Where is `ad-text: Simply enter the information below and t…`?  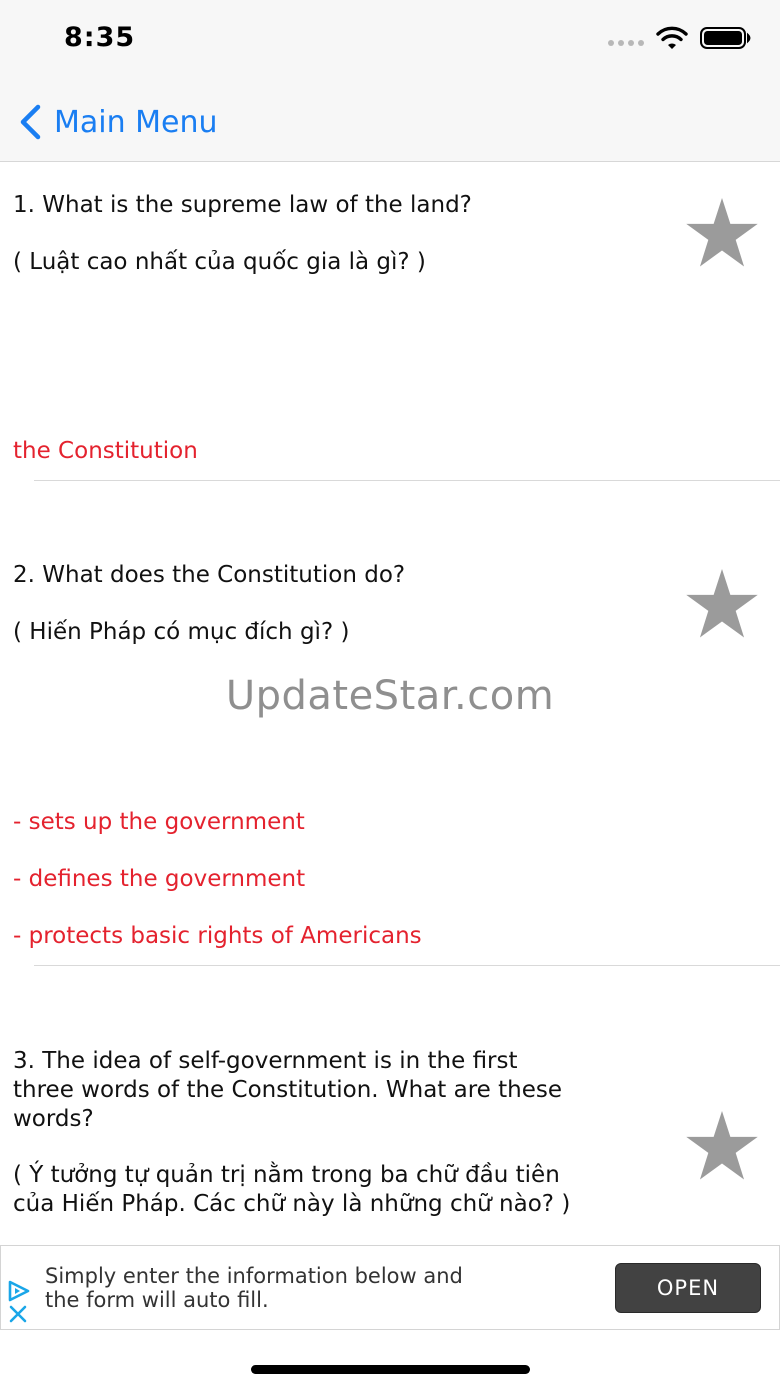 ad-text: Simply enter the information below and t… is located at coordinates (254, 1288).